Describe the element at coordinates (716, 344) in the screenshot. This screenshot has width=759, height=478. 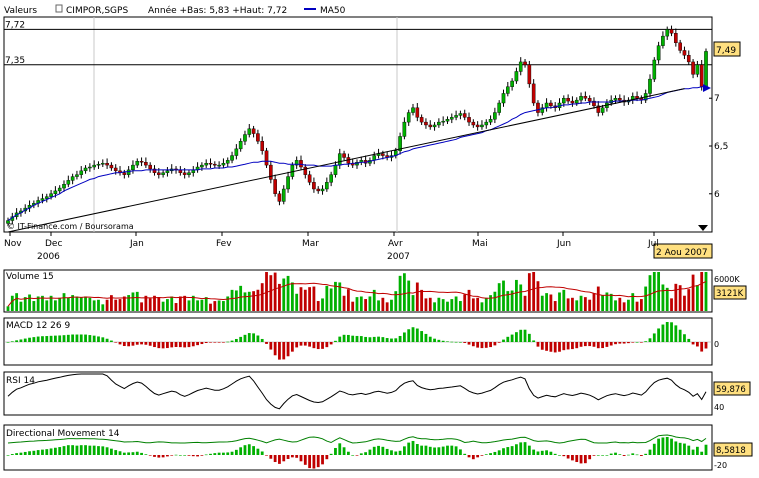
I see `macd-tick-zero: 0` at that location.